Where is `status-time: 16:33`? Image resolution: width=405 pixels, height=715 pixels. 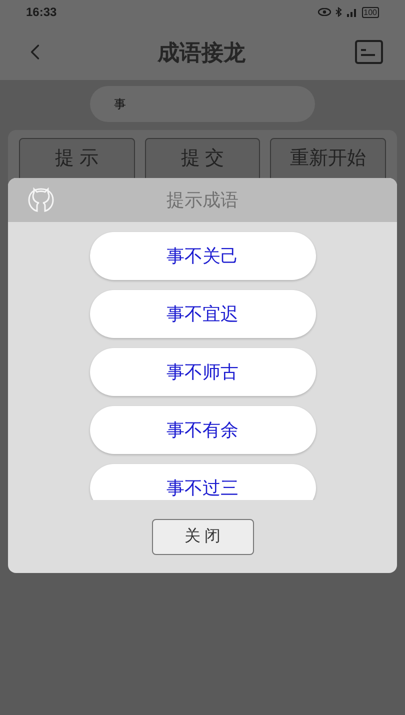 status-time: 16:33 is located at coordinates (41, 12).